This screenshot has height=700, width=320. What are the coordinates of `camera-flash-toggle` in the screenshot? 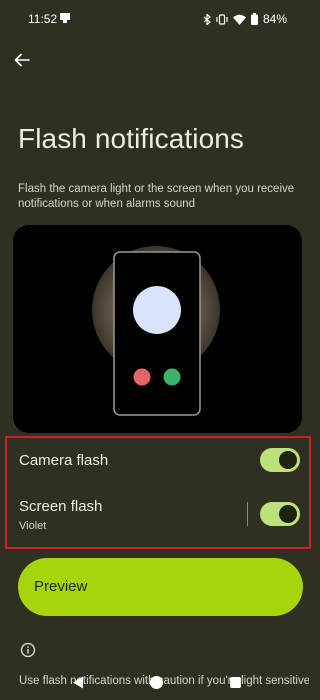 It's located at (280, 460).